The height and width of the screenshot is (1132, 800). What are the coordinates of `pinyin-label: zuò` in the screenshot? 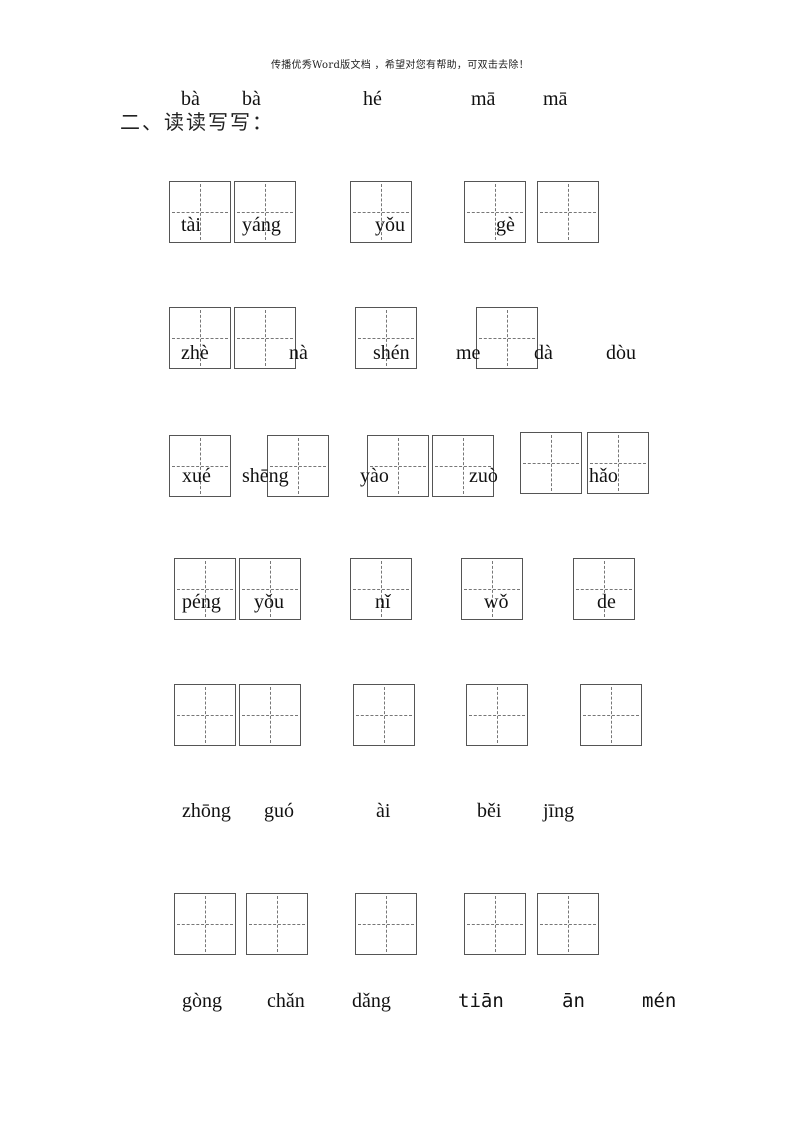 It's located at (483, 476).